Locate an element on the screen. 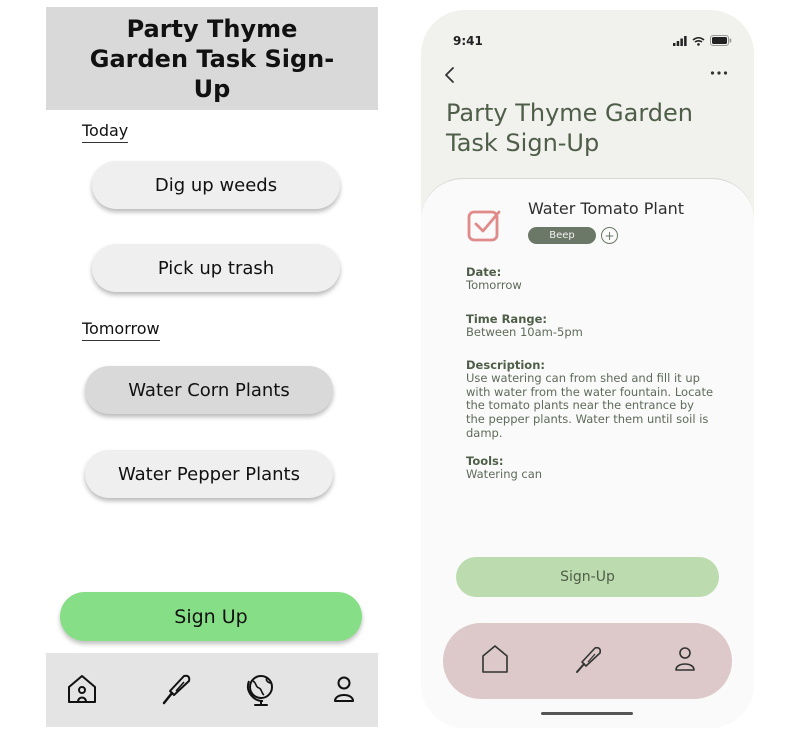 The image size is (800, 735). home-indicator is located at coordinates (587, 713).